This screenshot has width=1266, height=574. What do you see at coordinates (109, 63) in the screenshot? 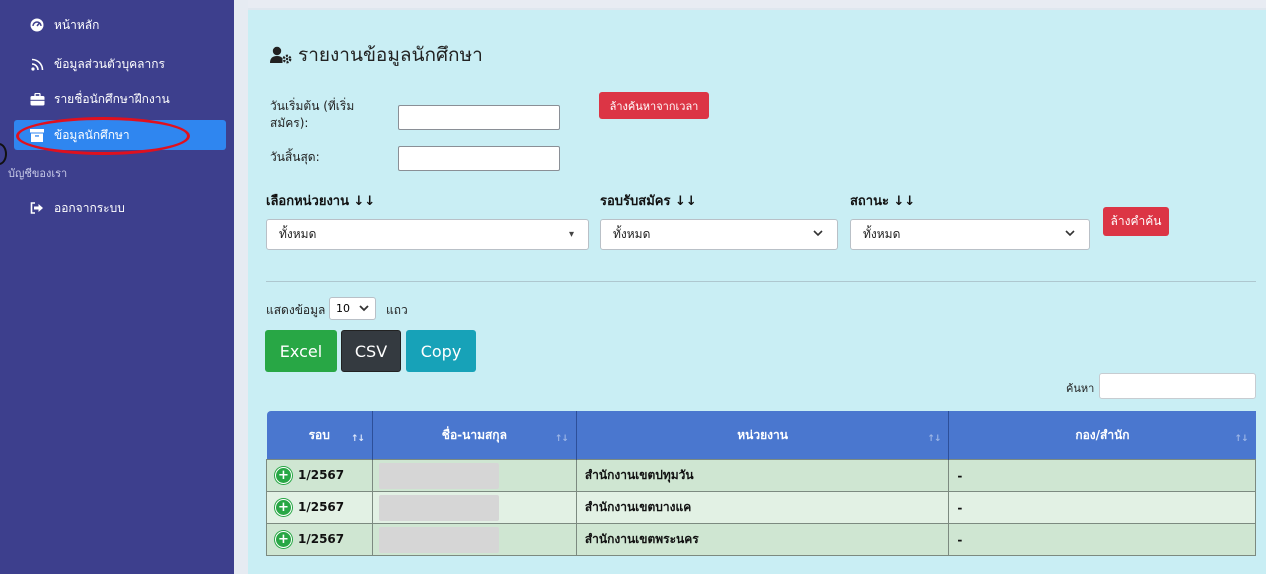
I see `sidebar-item-label: ข้อมูลส่วนตัวบุคลากร` at bounding box center [109, 63].